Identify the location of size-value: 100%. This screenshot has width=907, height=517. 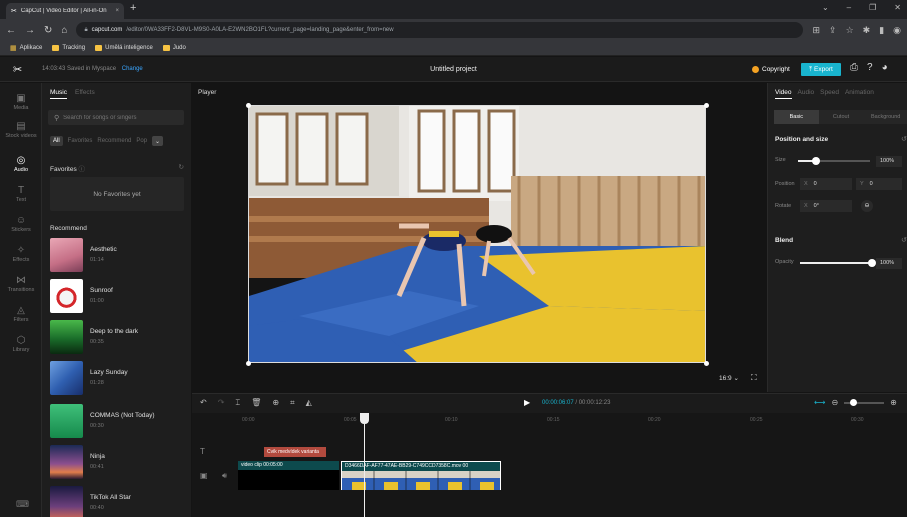
(889, 161).